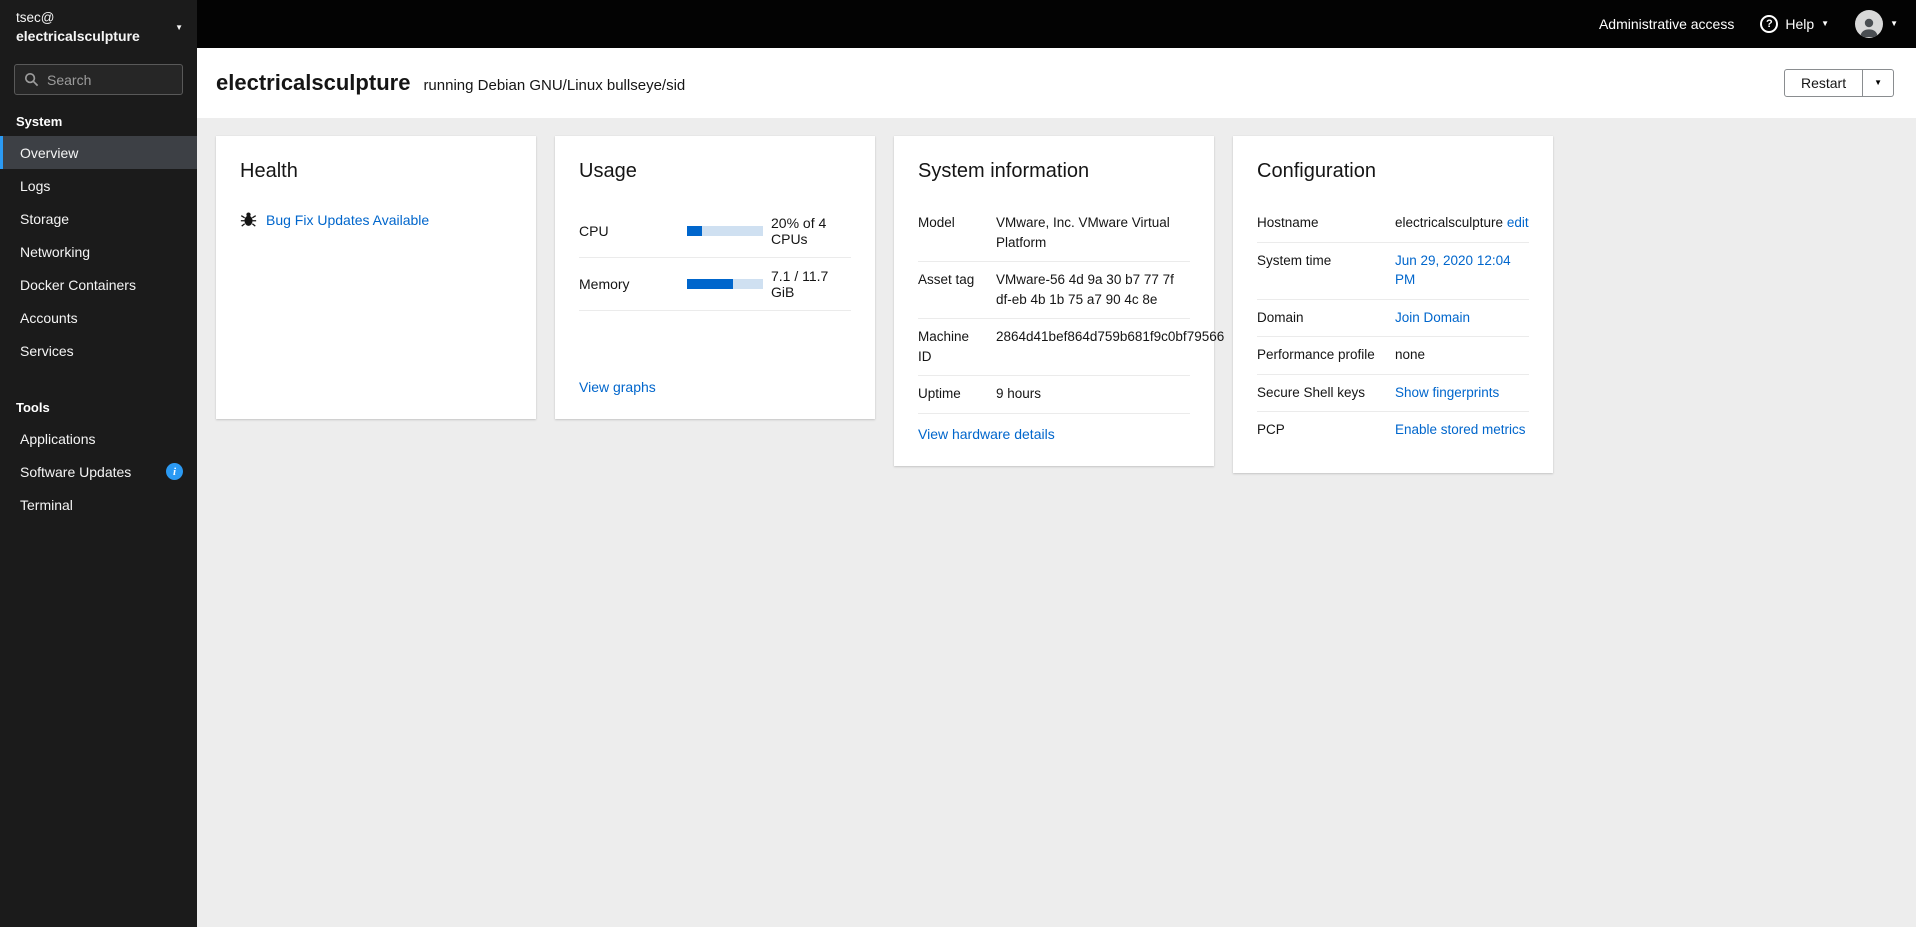 This screenshot has width=1916, height=927. What do you see at coordinates (58, 438) in the screenshot?
I see `sidebar-item-label: Applications` at bounding box center [58, 438].